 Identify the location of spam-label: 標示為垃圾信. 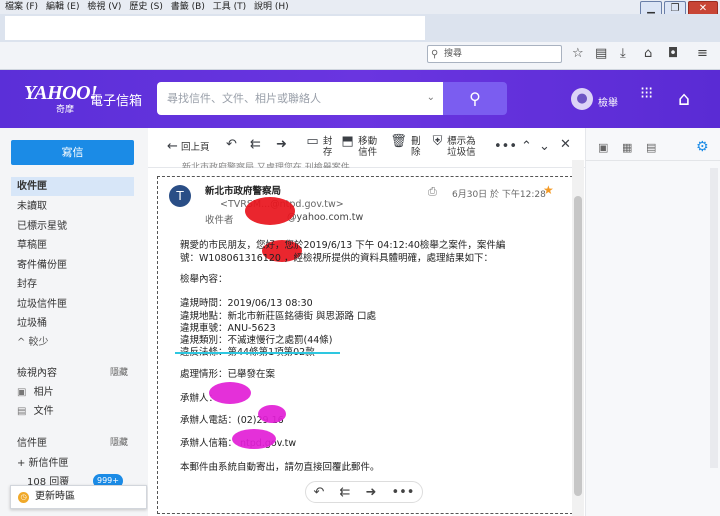
(461, 147).